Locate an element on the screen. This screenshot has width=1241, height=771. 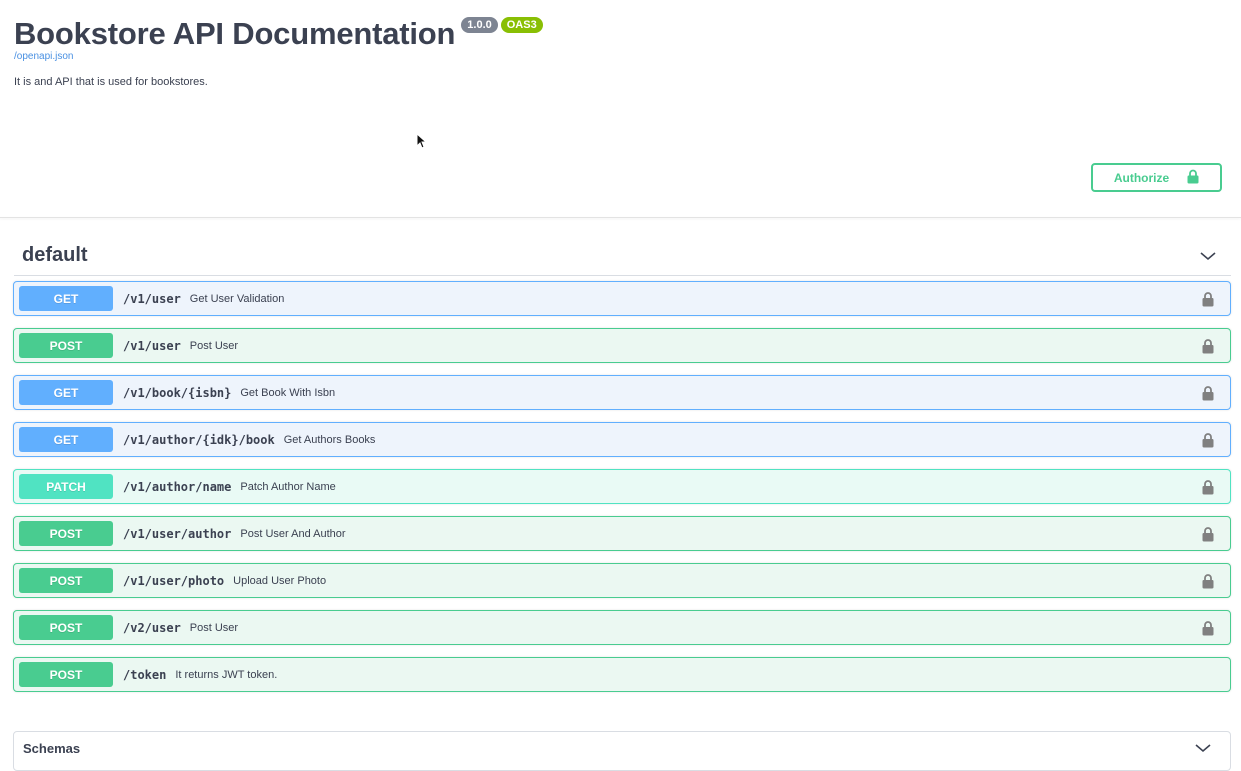
operation-summary: Post User And Author is located at coordinates (293, 533).